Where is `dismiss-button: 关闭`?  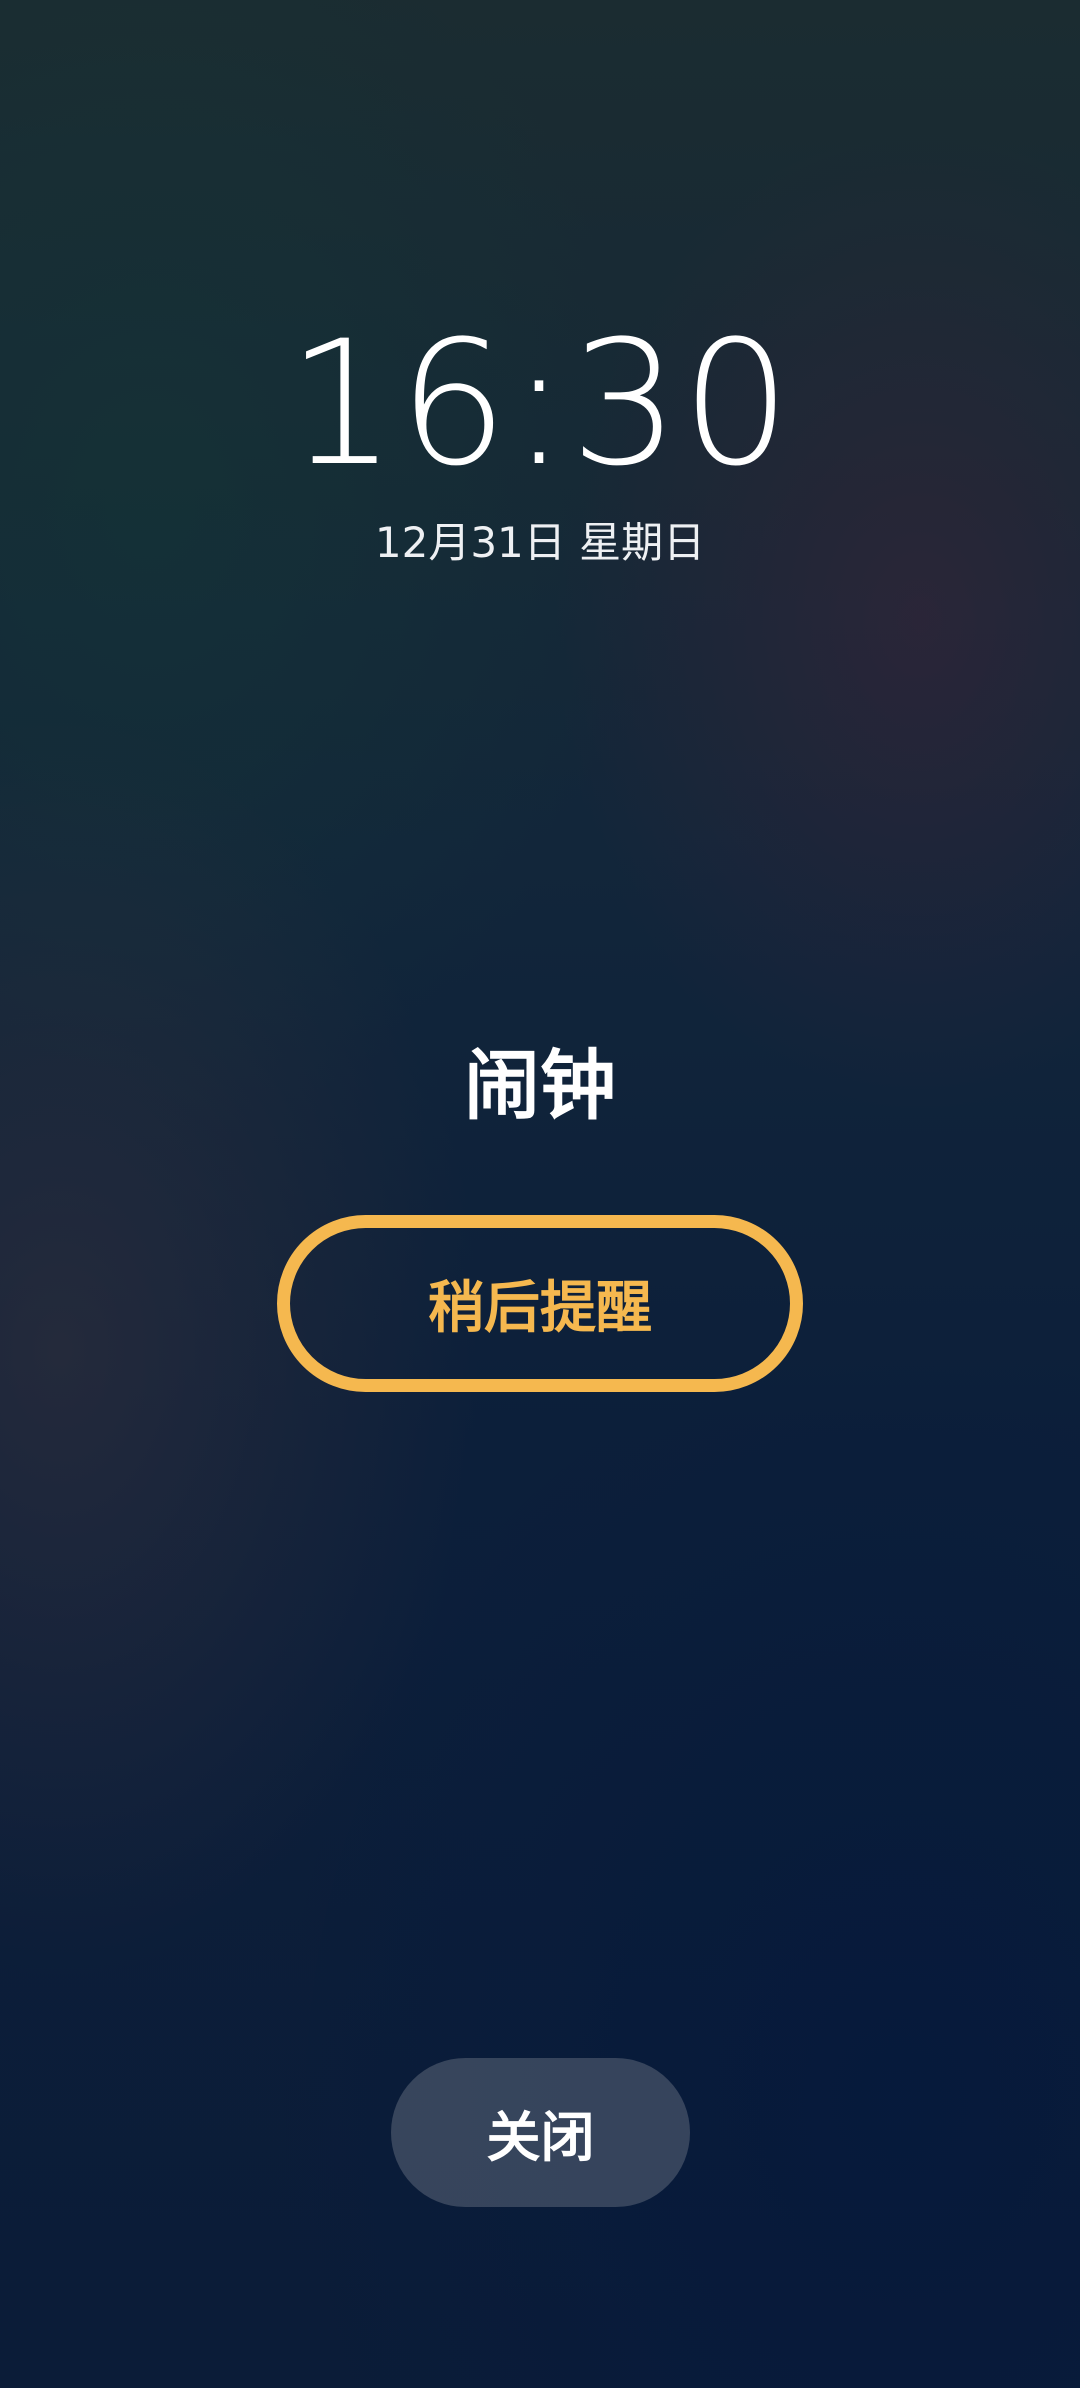
dismiss-button: 关闭 is located at coordinates (540, 2132).